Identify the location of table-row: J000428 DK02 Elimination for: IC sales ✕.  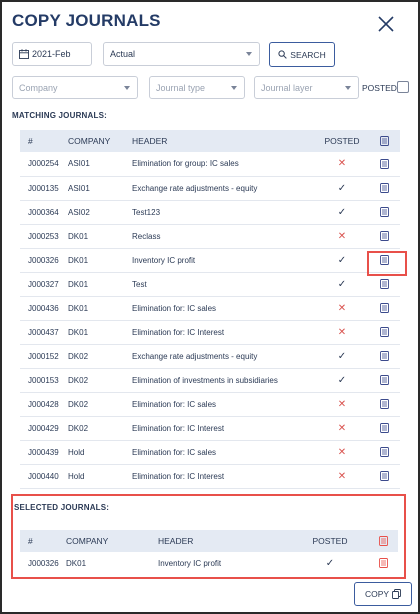
(210, 404).